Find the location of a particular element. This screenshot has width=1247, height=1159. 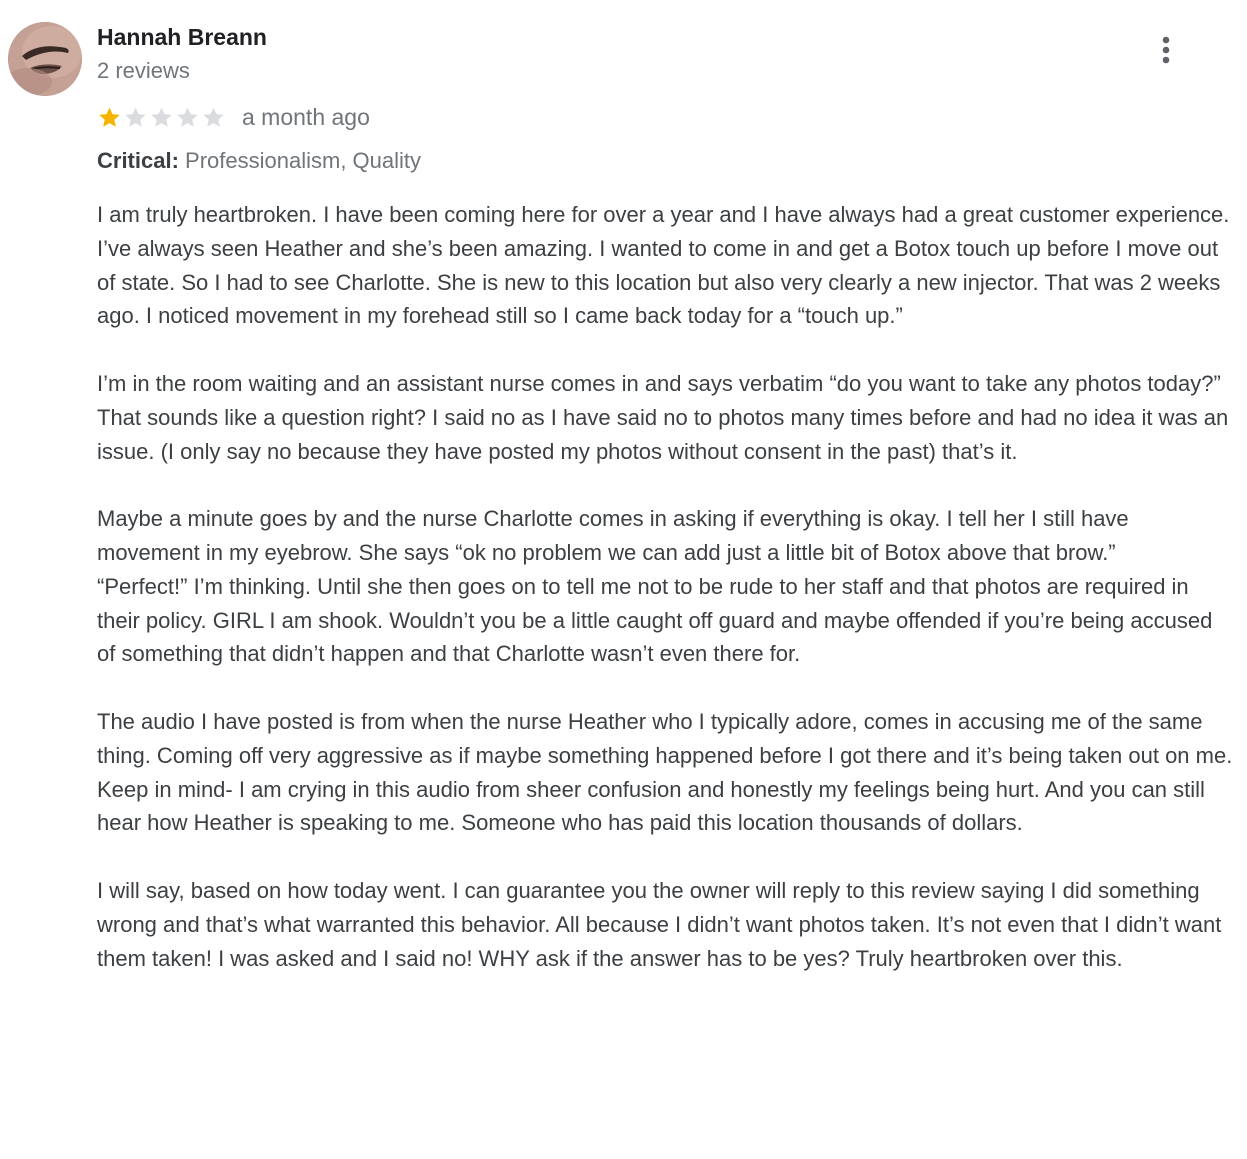

avatar is located at coordinates (45, 59).